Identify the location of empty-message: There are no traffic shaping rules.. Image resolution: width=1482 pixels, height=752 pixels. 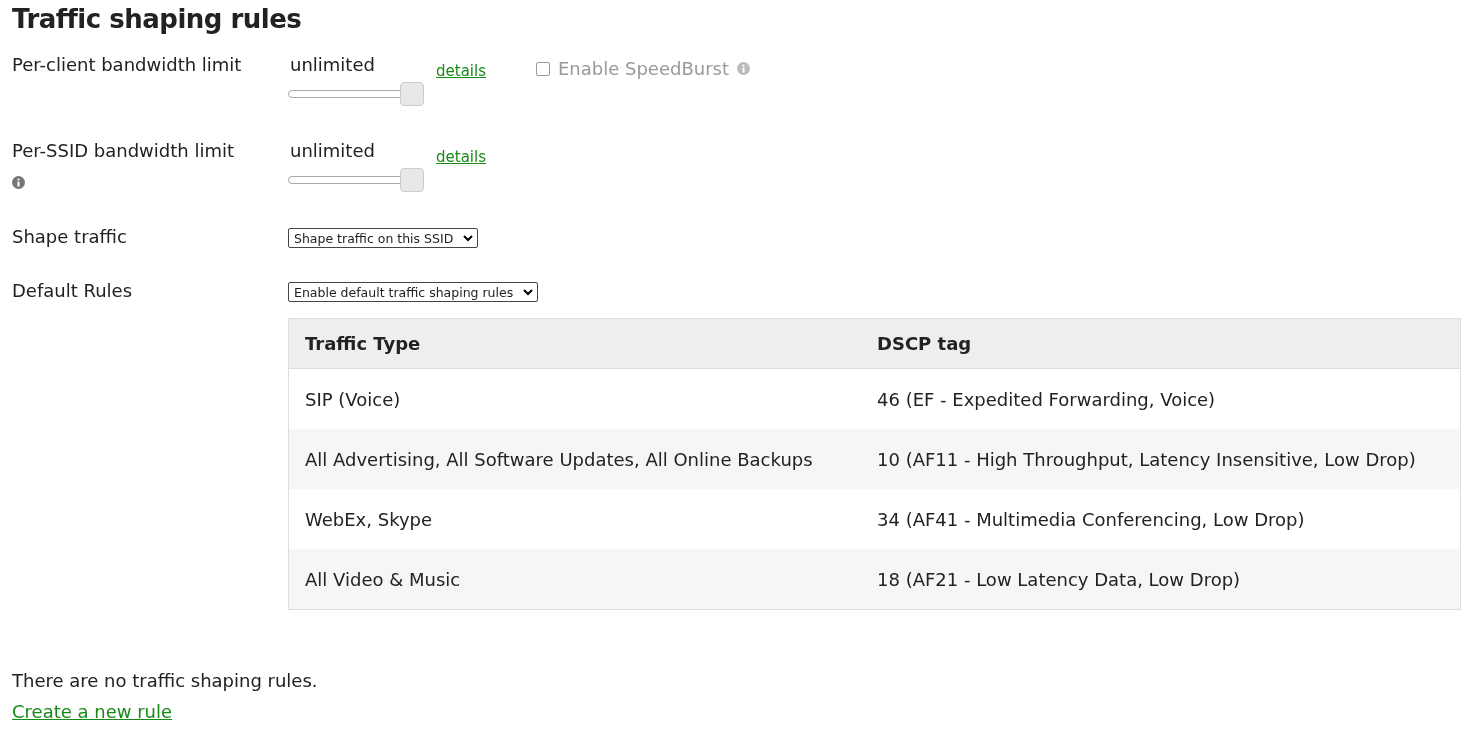
(165, 680).